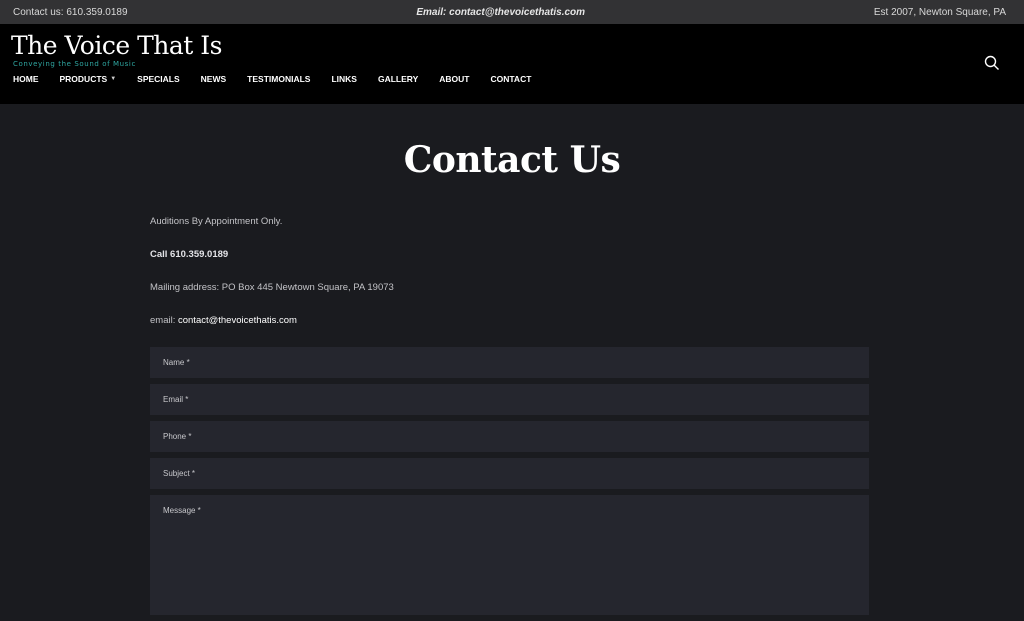 The width and height of the screenshot is (1024, 621). I want to click on nav-products: PRODUCTS ▼, so click(88, 79).